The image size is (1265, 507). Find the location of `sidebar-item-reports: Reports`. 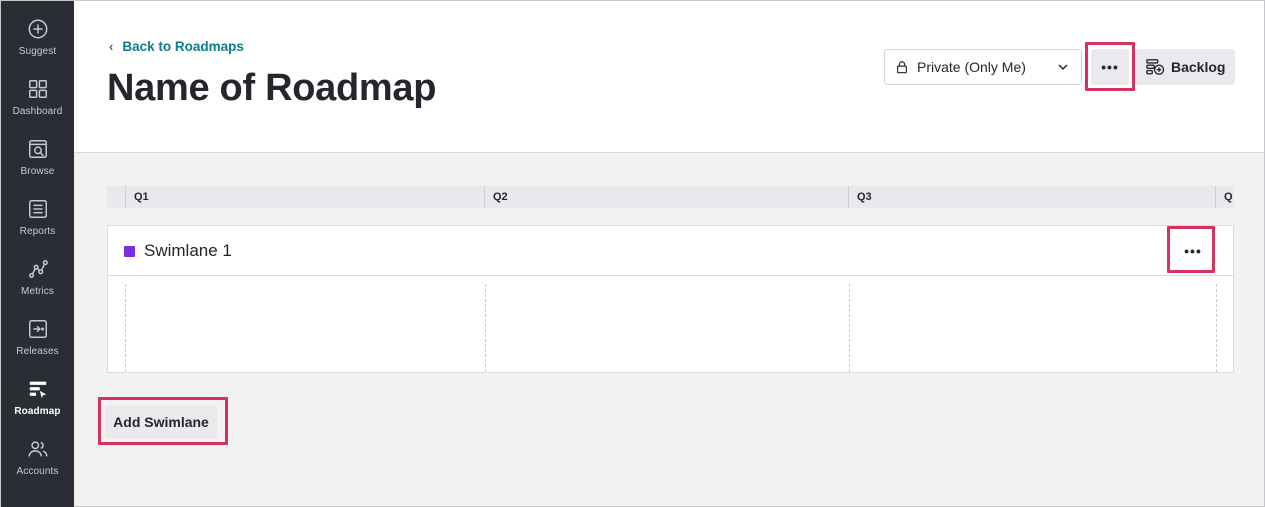

sidebar-item-reports: Reports is located at coordinates (37, 211).